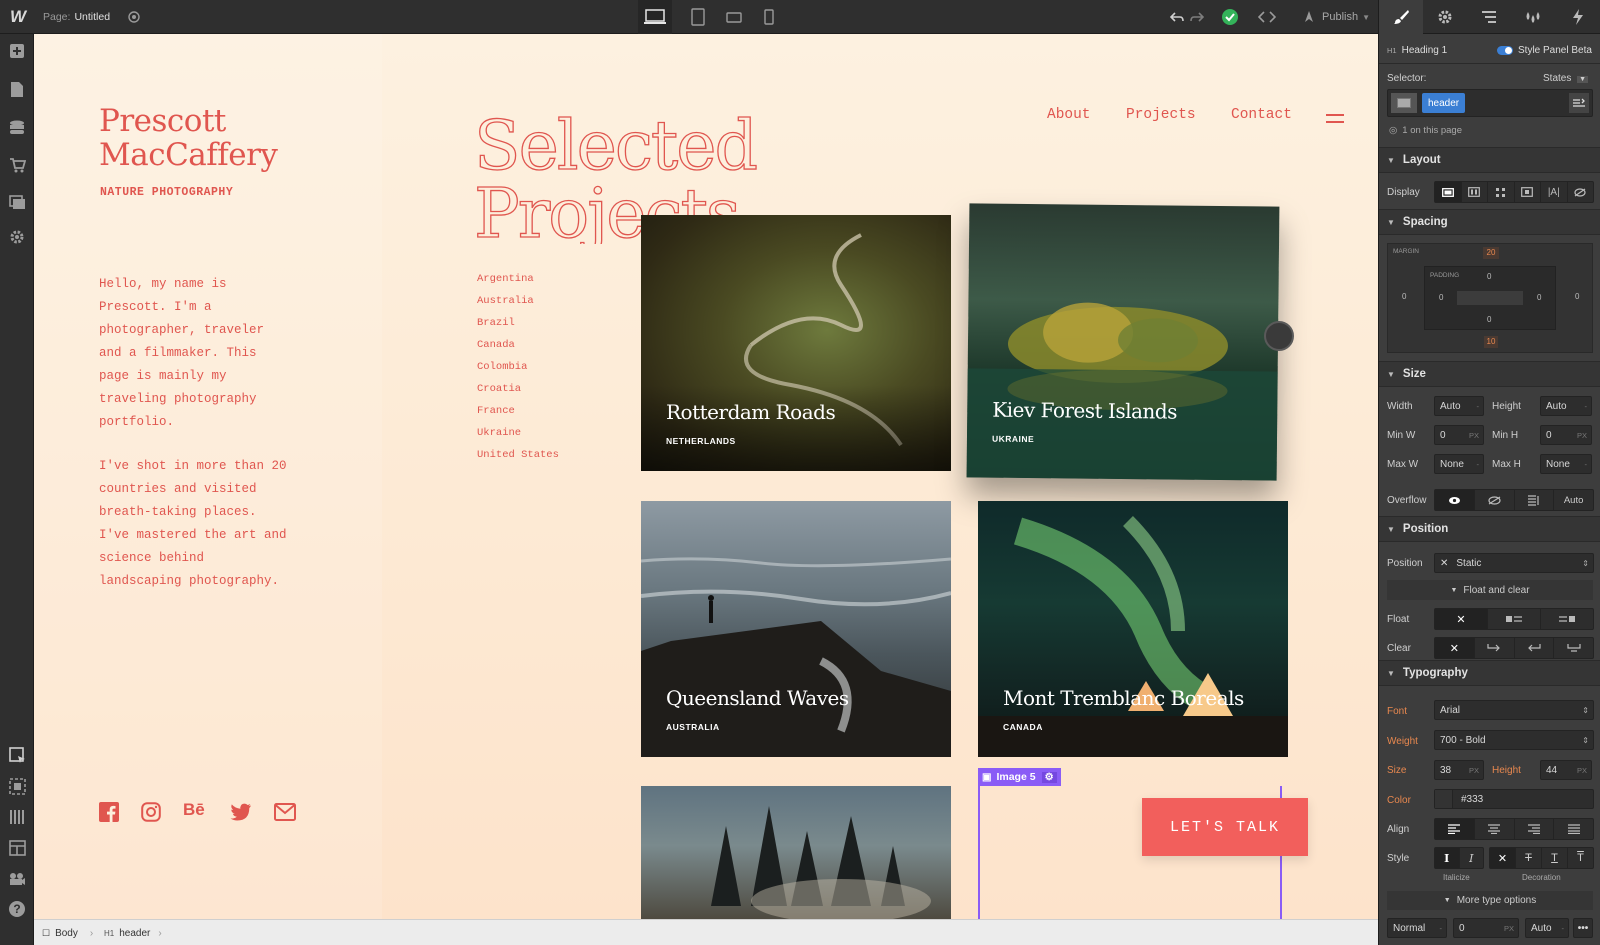  What do you see at coordinates (1535, 829) in the screenshot?
I see `align-right-icon` at bounding box center [1535, 829].